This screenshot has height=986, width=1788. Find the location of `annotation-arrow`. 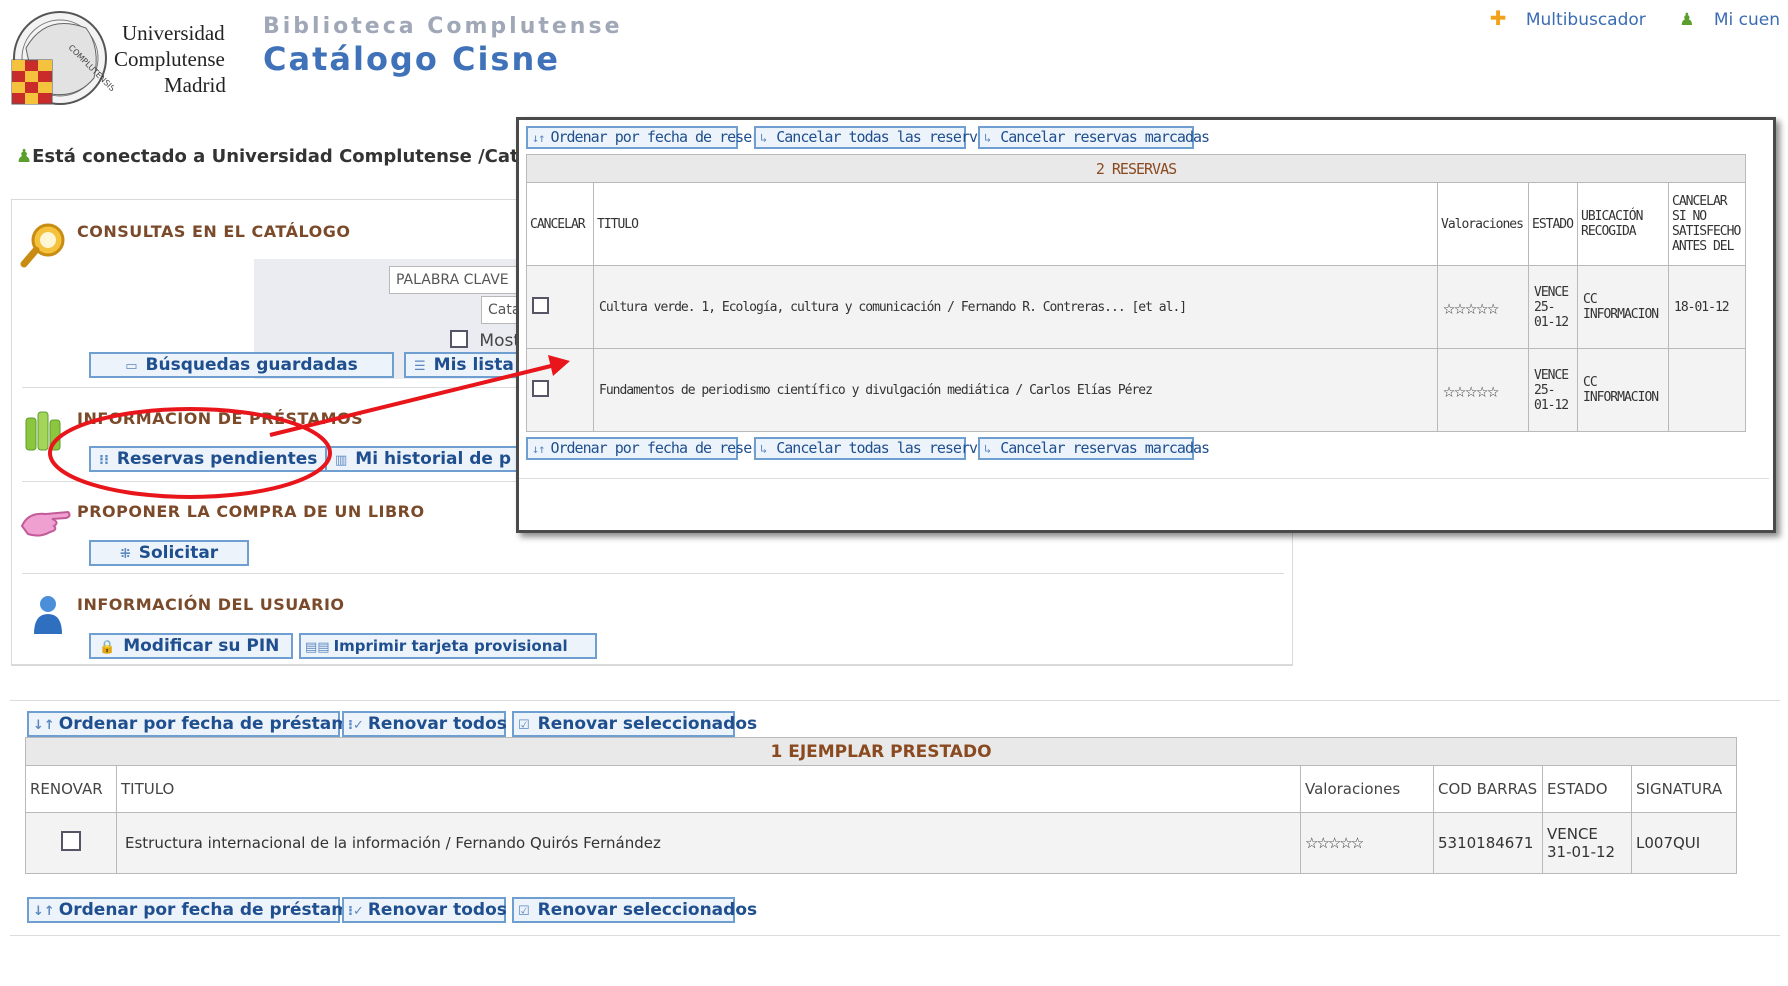

annotation-arrow is located at coordinates (412, 400).